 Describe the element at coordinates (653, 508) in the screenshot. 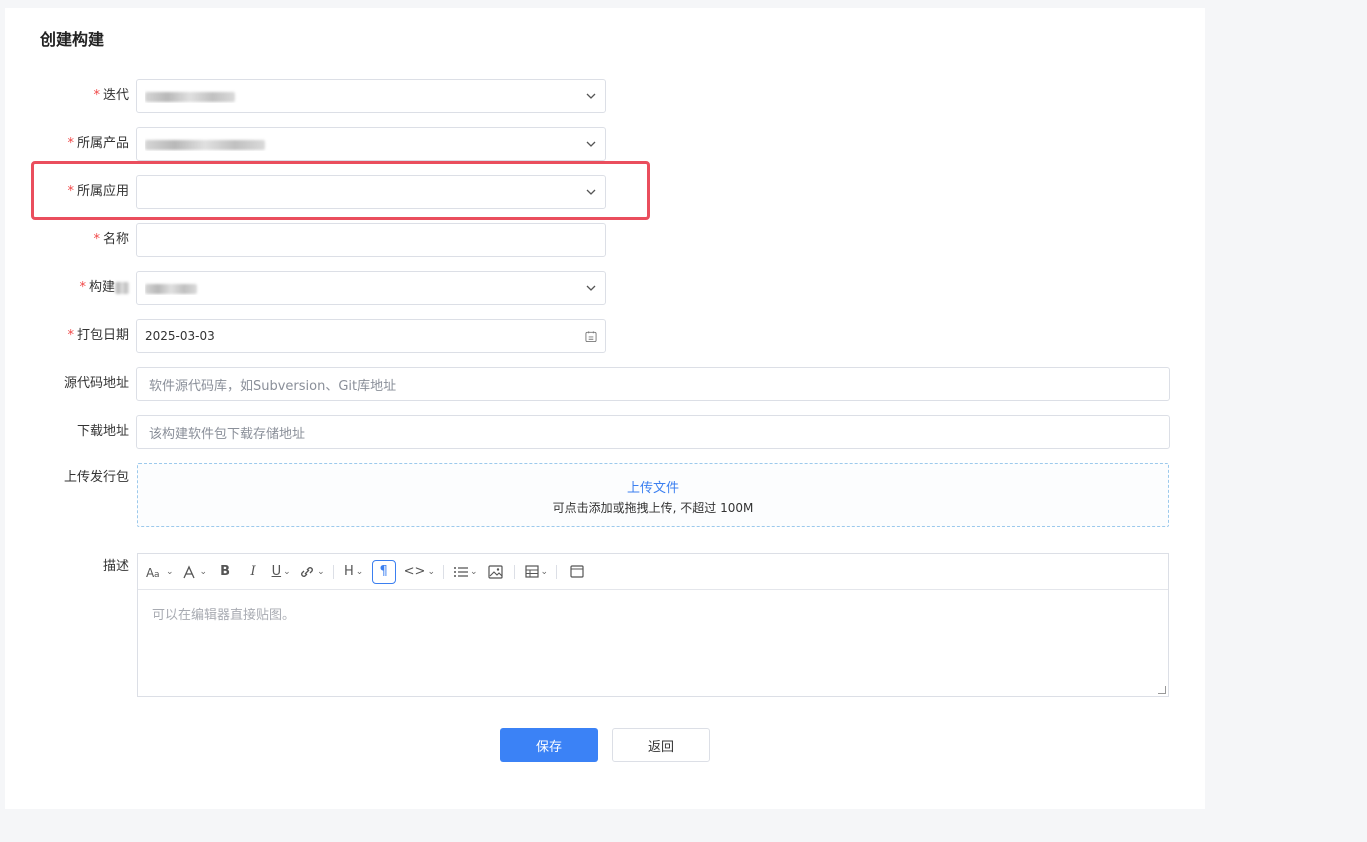

I see `upload-hint: 可点击添加或拖拽上传, 不超过 100M` at that location.